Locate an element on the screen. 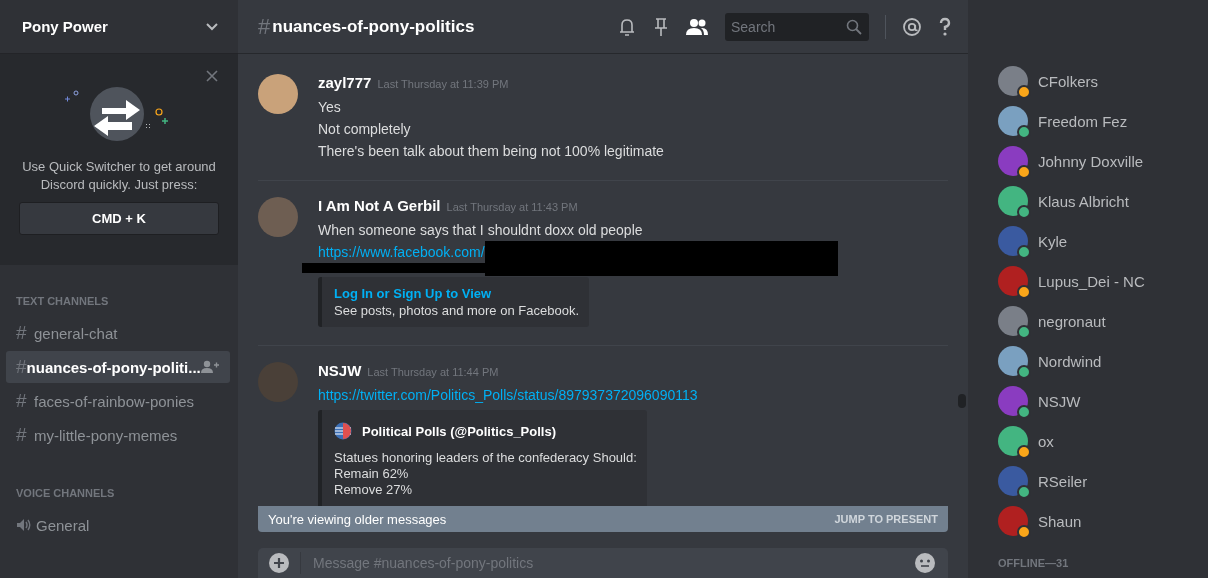 The height and width of the screenshot is (578, 1208). emoji-icon is located at coordinates (925, 563).